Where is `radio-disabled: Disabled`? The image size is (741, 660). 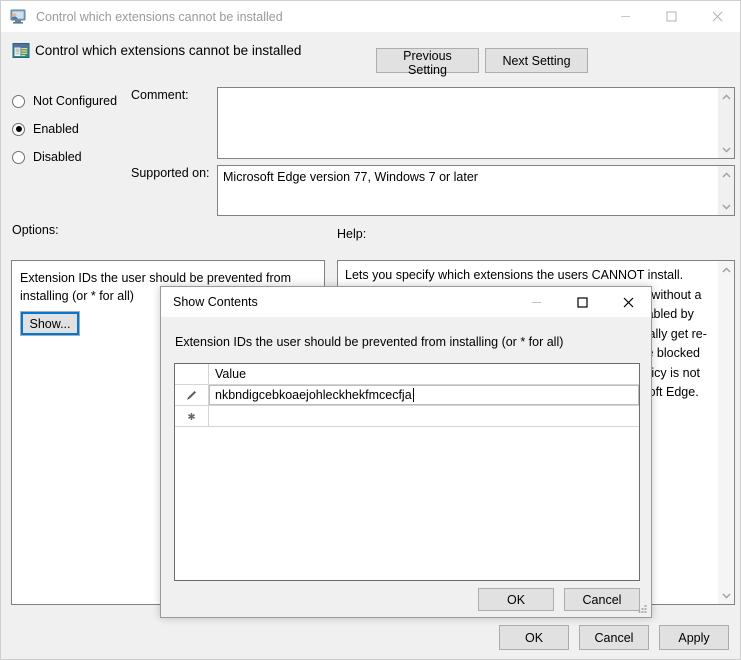 radio-disabled: Disabled is located at coordinates (47, 157).